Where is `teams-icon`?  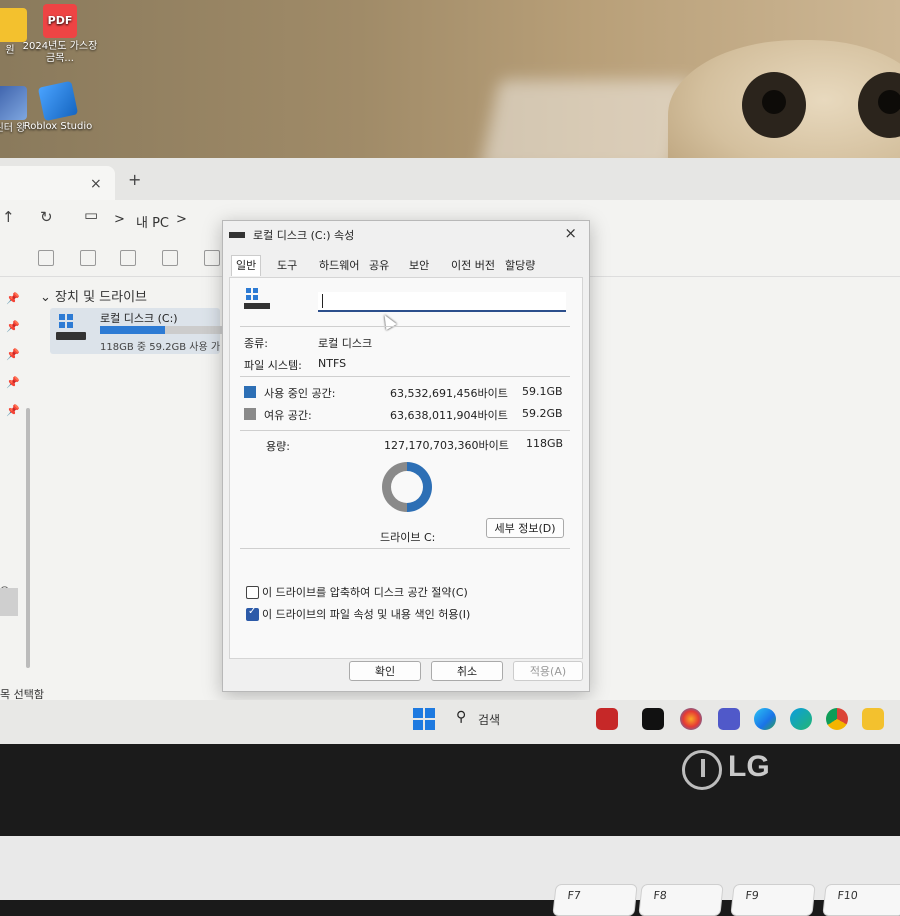 teams-icon is located at coordinates (729, 719).